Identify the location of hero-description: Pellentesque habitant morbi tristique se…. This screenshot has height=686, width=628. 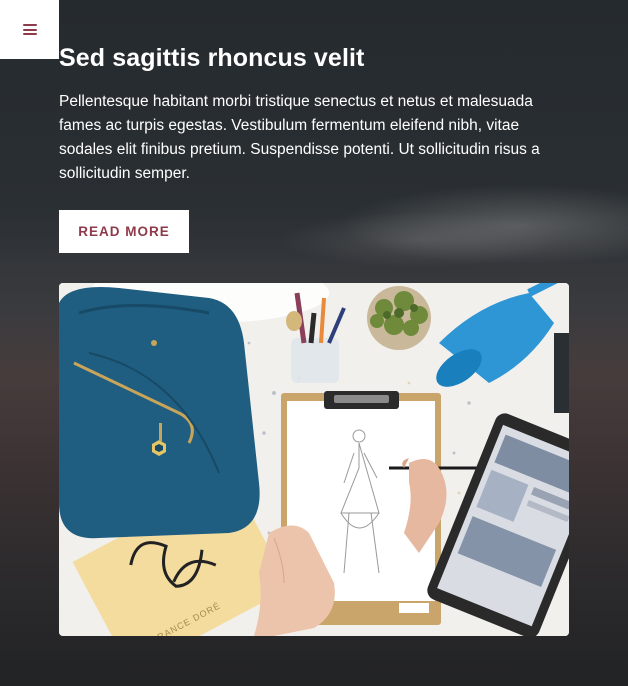
(299, 137).